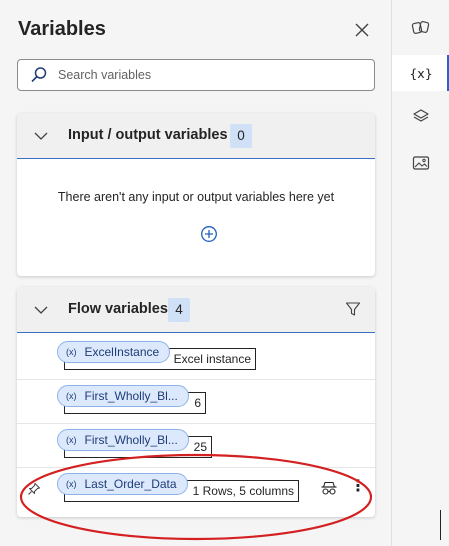 The width and height of the screenshot is (449, 546). I want to click on divider, so click(440, 525).